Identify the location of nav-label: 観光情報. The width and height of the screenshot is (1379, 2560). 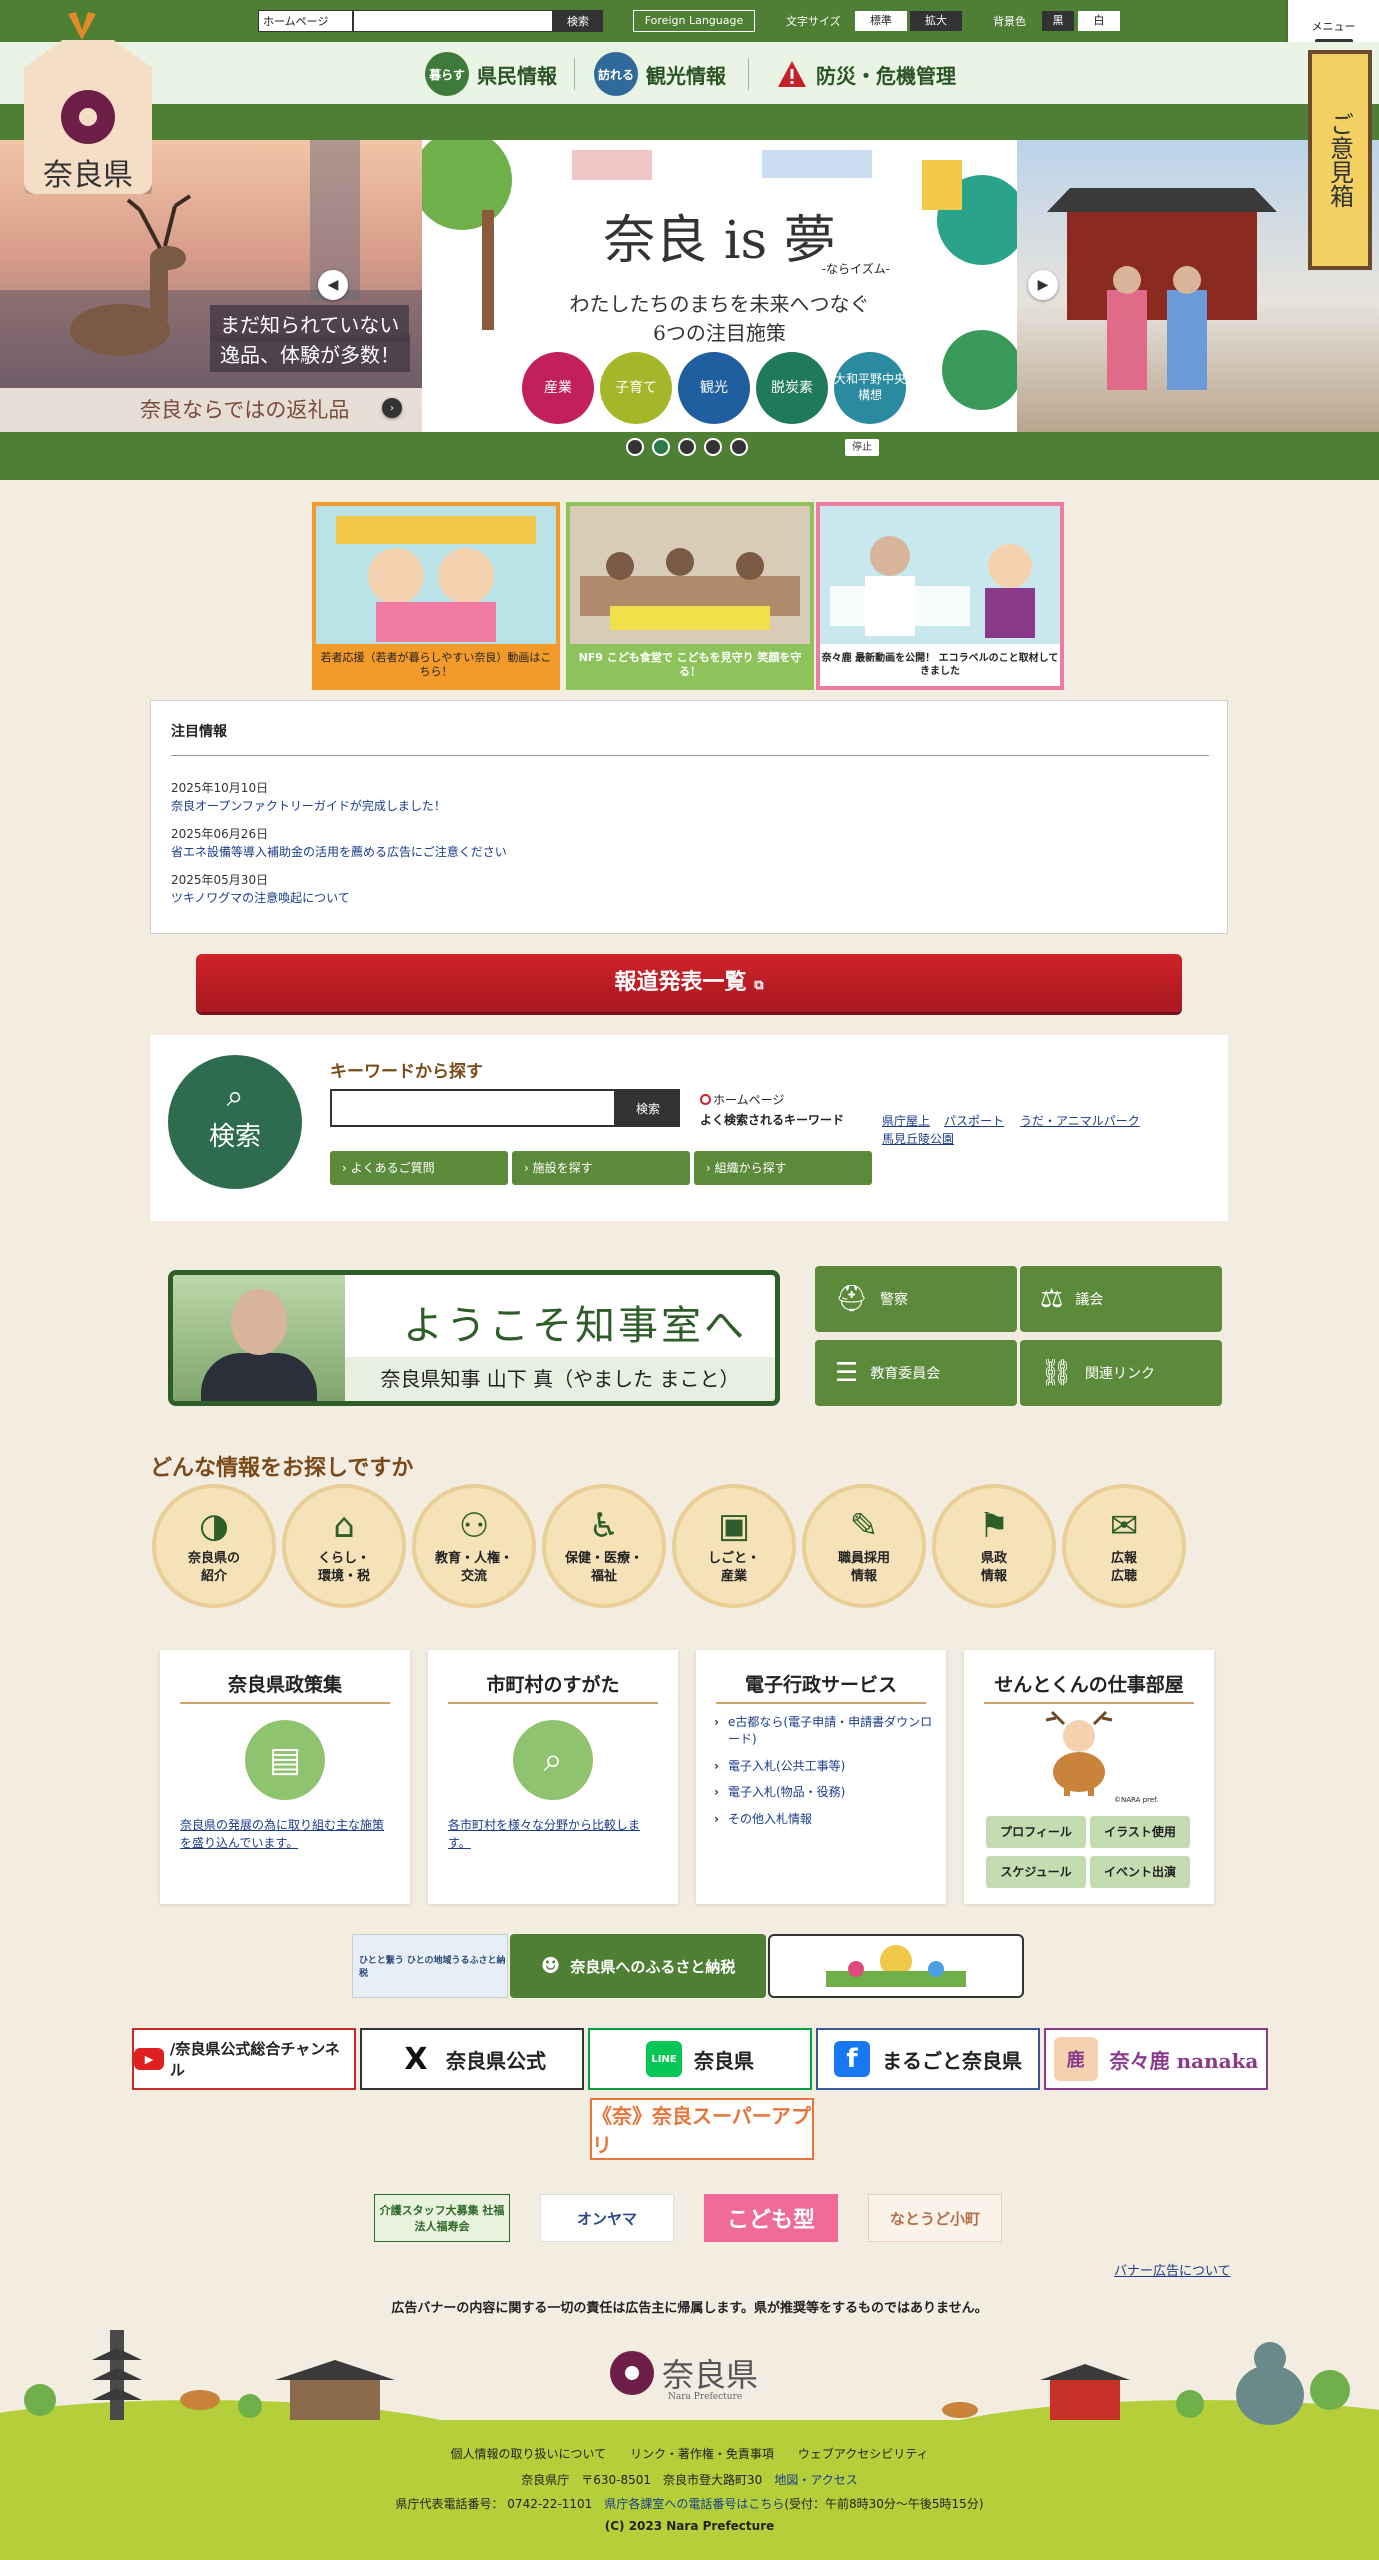
(686, 75).